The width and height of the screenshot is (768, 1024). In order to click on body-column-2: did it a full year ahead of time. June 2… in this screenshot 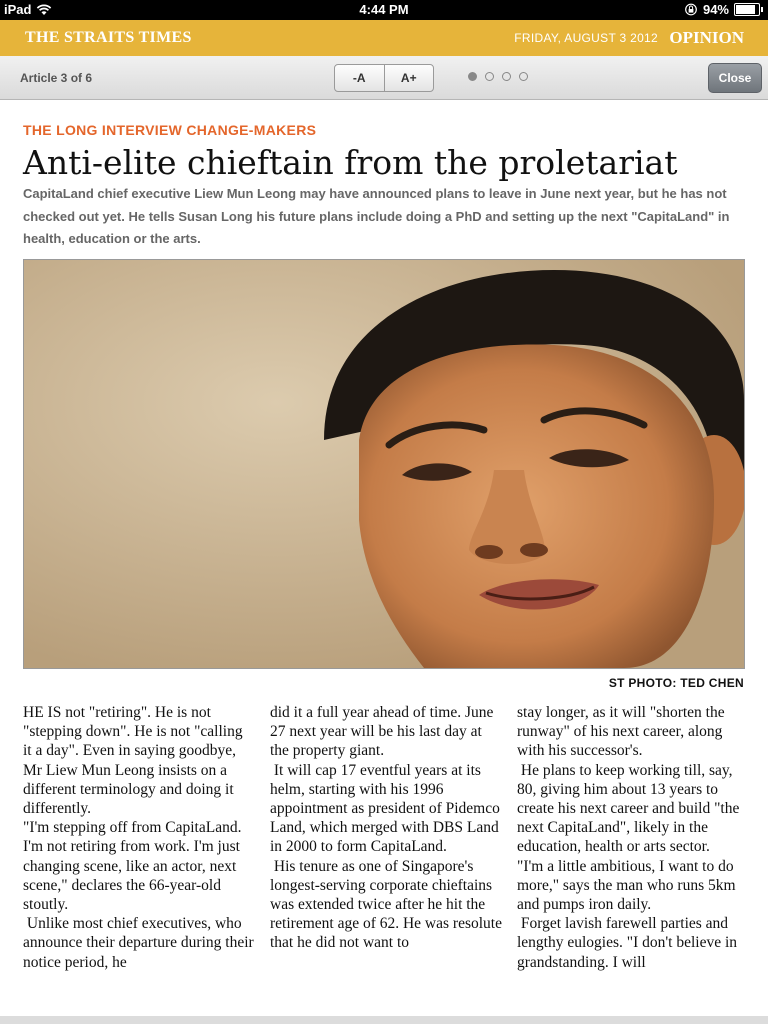, I will do `click(386, 828)`.